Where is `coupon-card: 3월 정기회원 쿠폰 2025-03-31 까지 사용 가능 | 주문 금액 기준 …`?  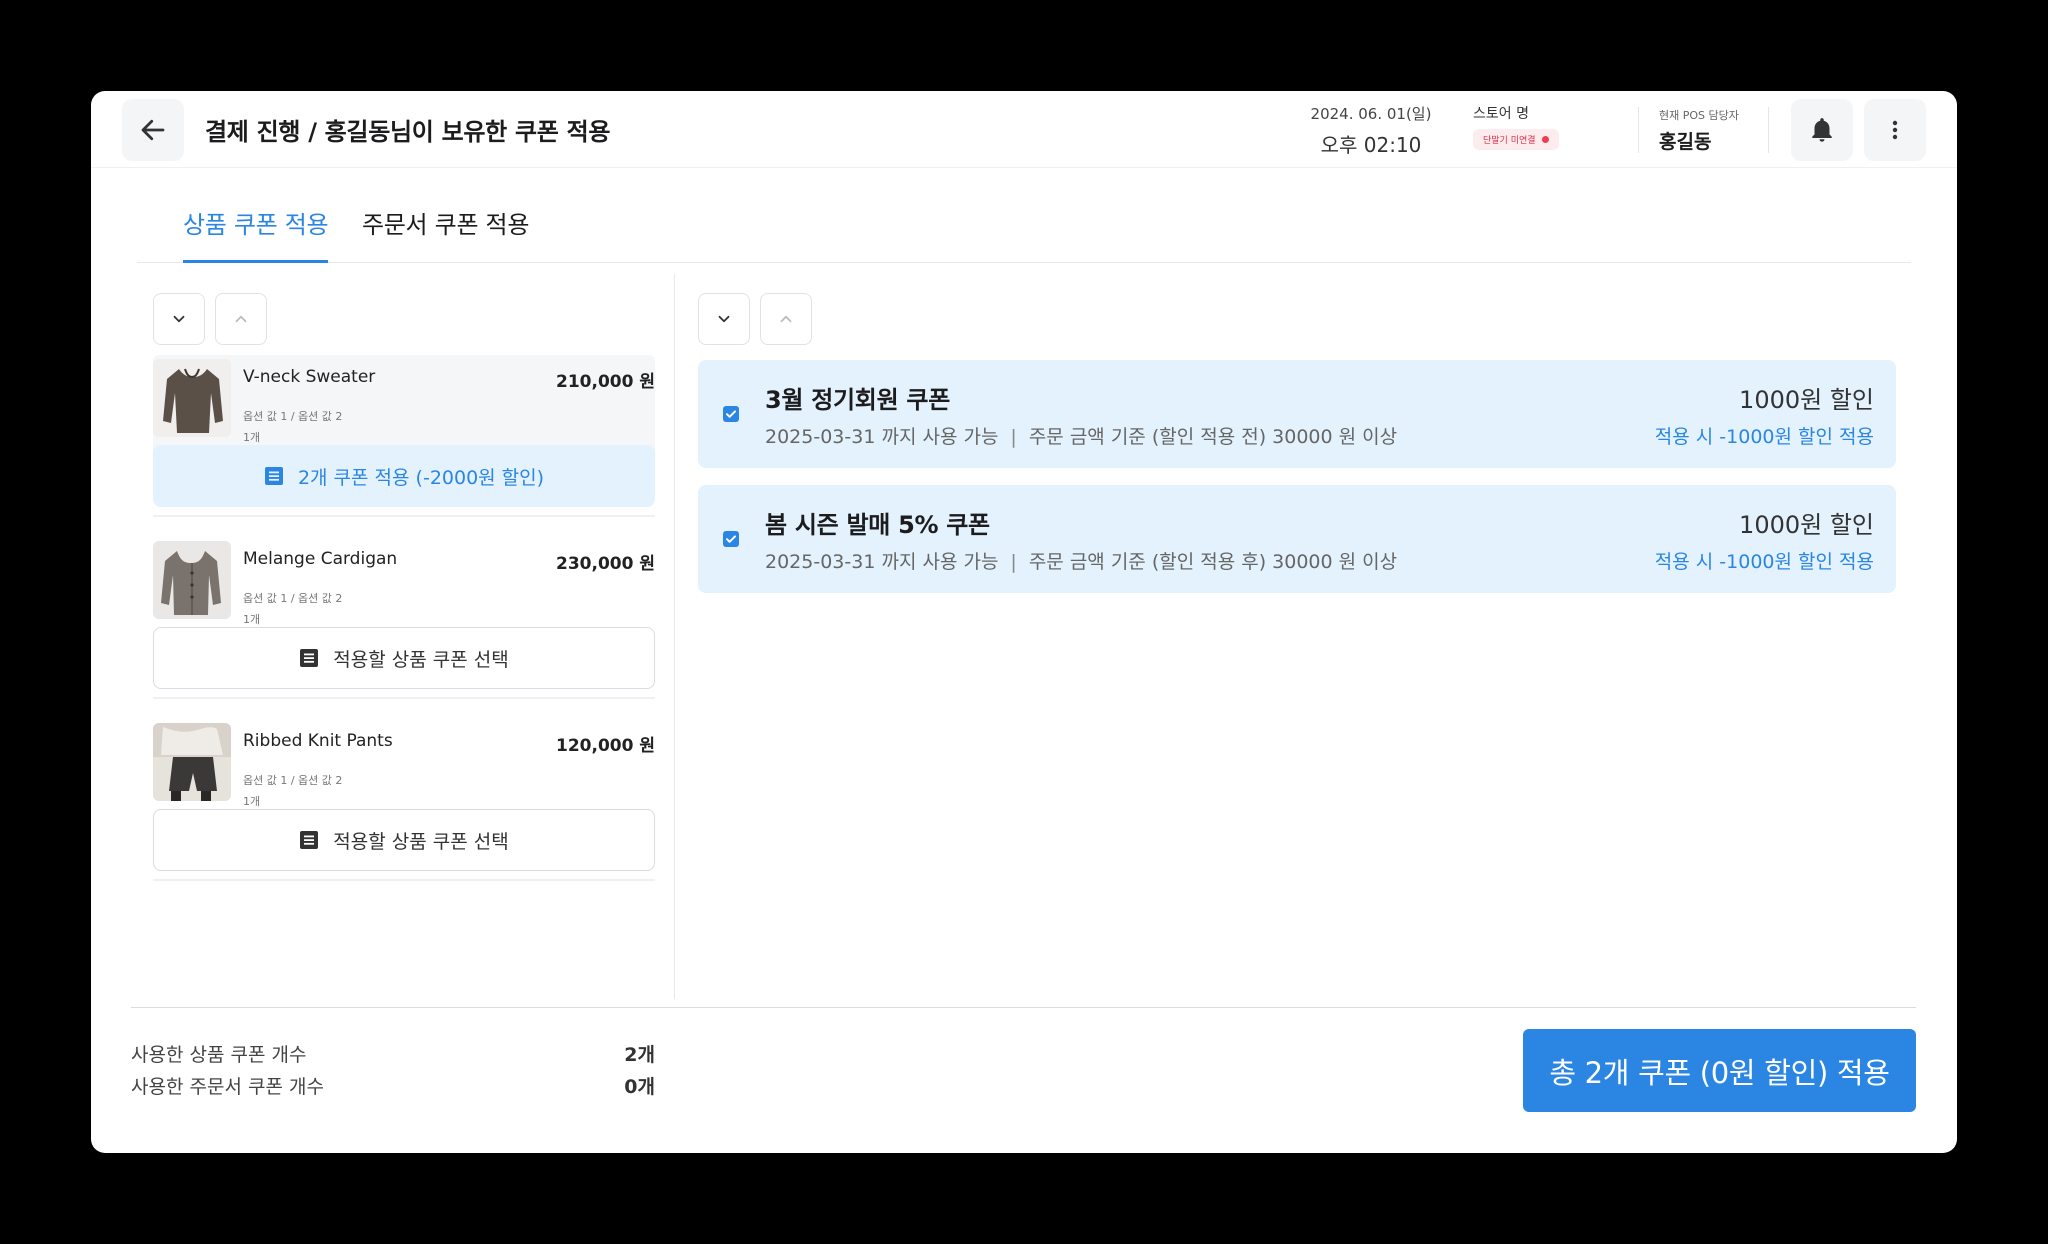
coupon-card: 3월 정기회원 쿠폰 2025-03-31 까지 사용 가능 | 주문 금액 기준 … is located at coordinates (1297, 414).